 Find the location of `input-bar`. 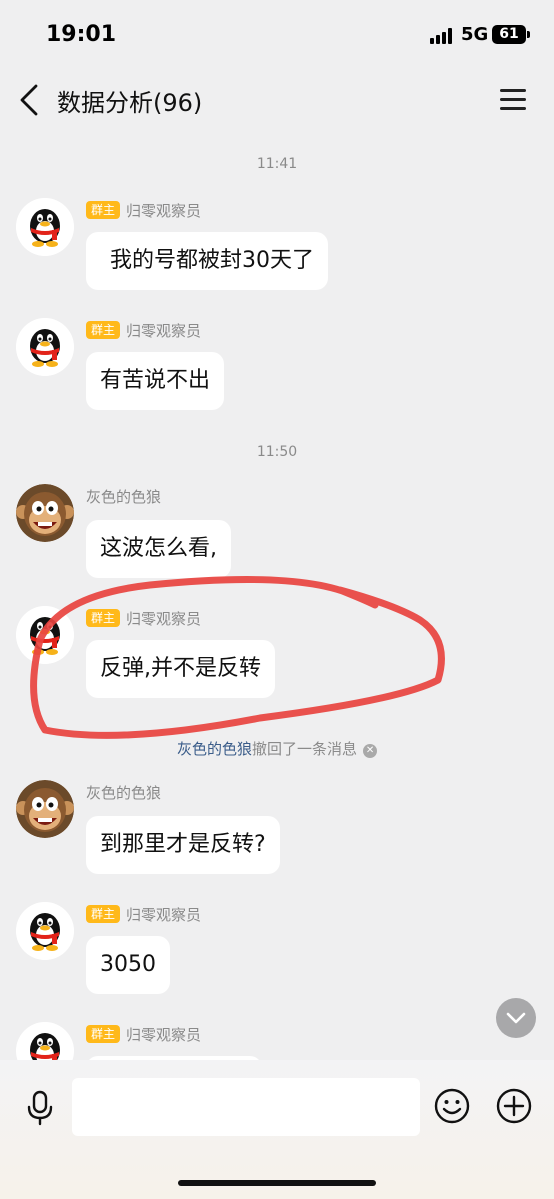

input-bar is located at coordinates (277, 1129).